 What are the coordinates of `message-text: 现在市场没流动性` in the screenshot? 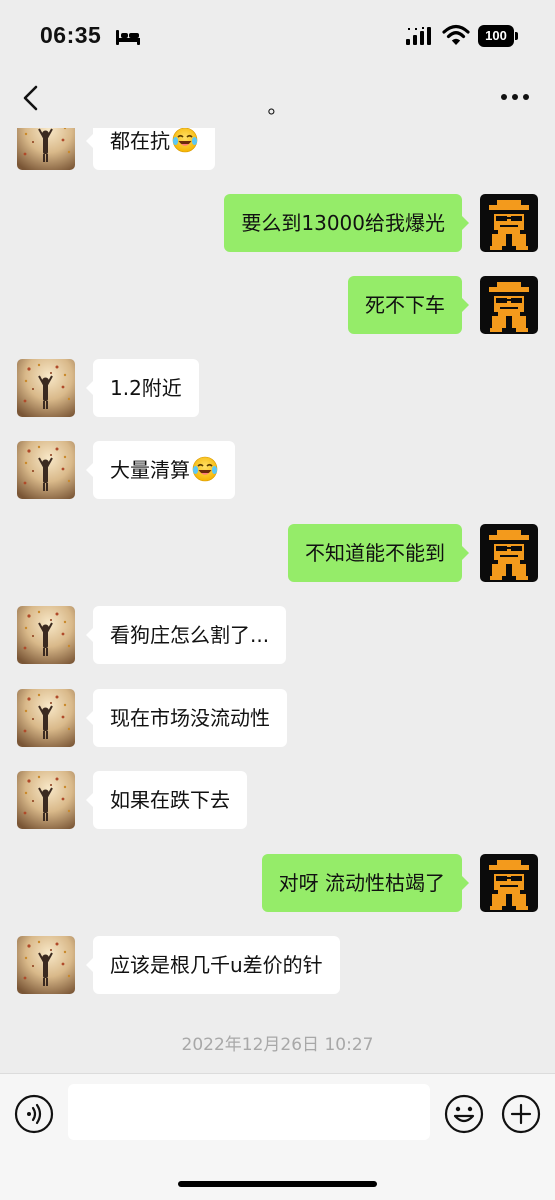 It's located at (190, 718).